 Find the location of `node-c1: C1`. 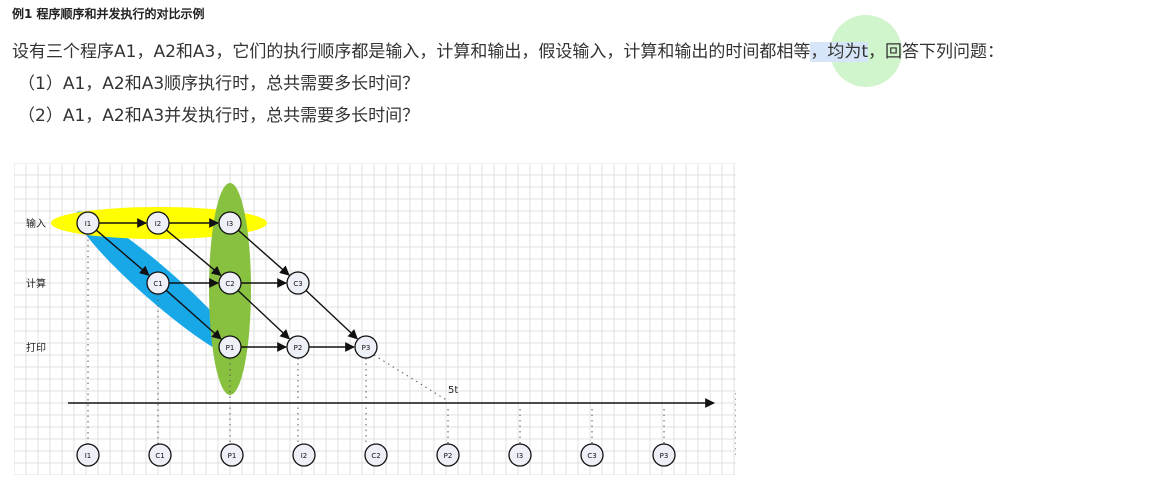

node-c1: C1 is located at coordinates (158, 283).